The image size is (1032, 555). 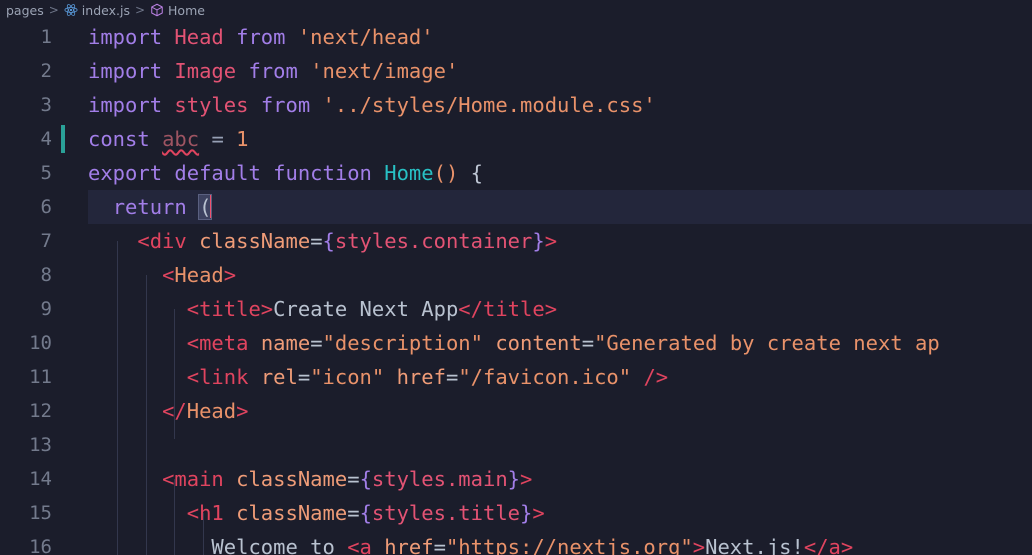 I want to click on token-function-name: Home, so click(x=409, y=173).